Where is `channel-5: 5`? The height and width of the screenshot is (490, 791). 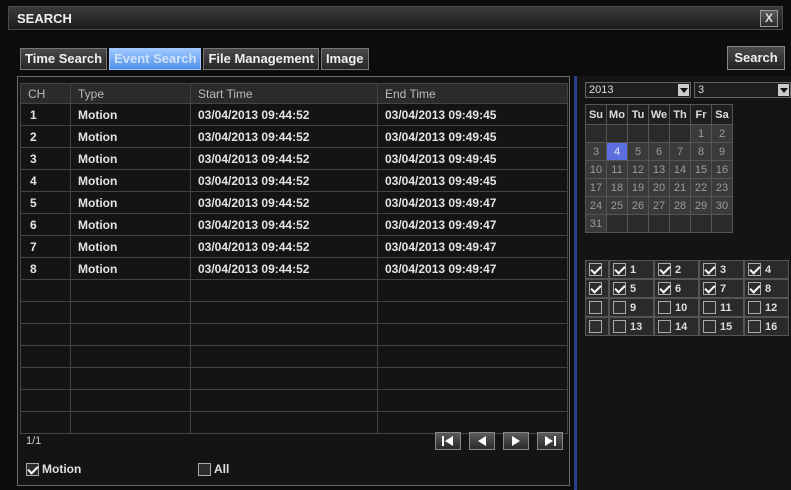
channel-5: 5 is located at coordinates (631, 288).